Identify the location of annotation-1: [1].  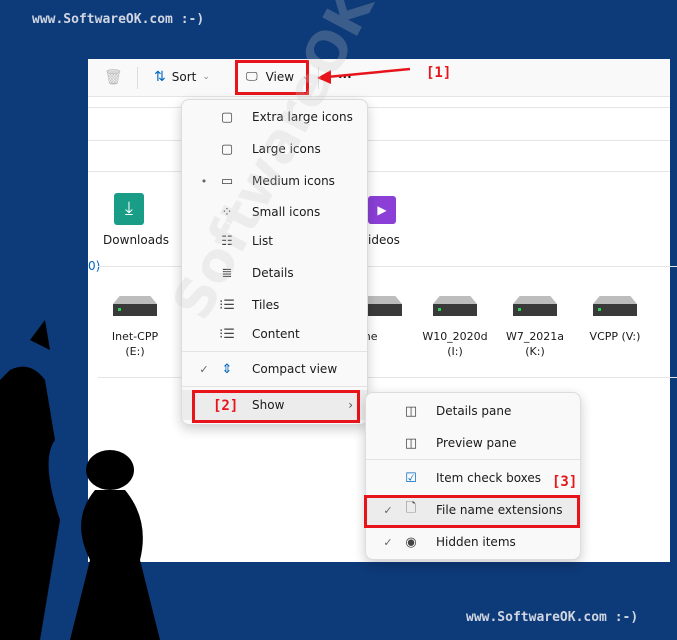
(439, 73).